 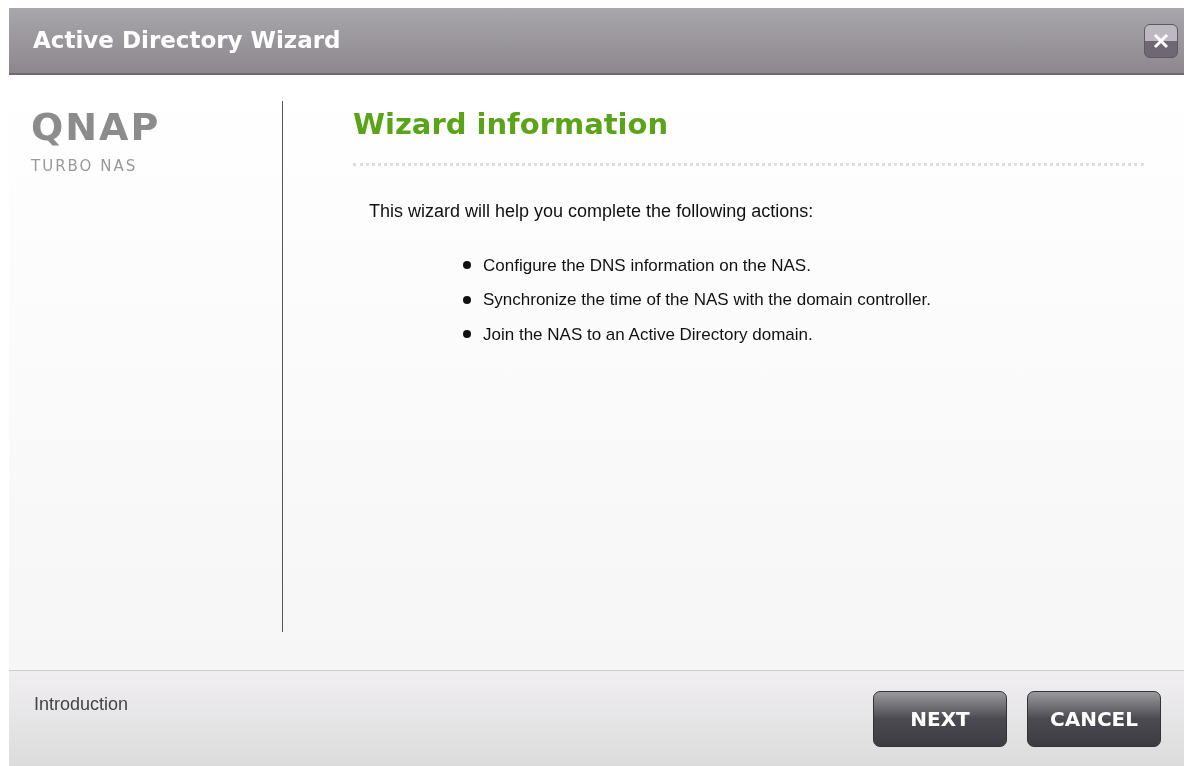 I want to click on action-item: Configure the DNS information on the NAS., so click(x=647, y=265).